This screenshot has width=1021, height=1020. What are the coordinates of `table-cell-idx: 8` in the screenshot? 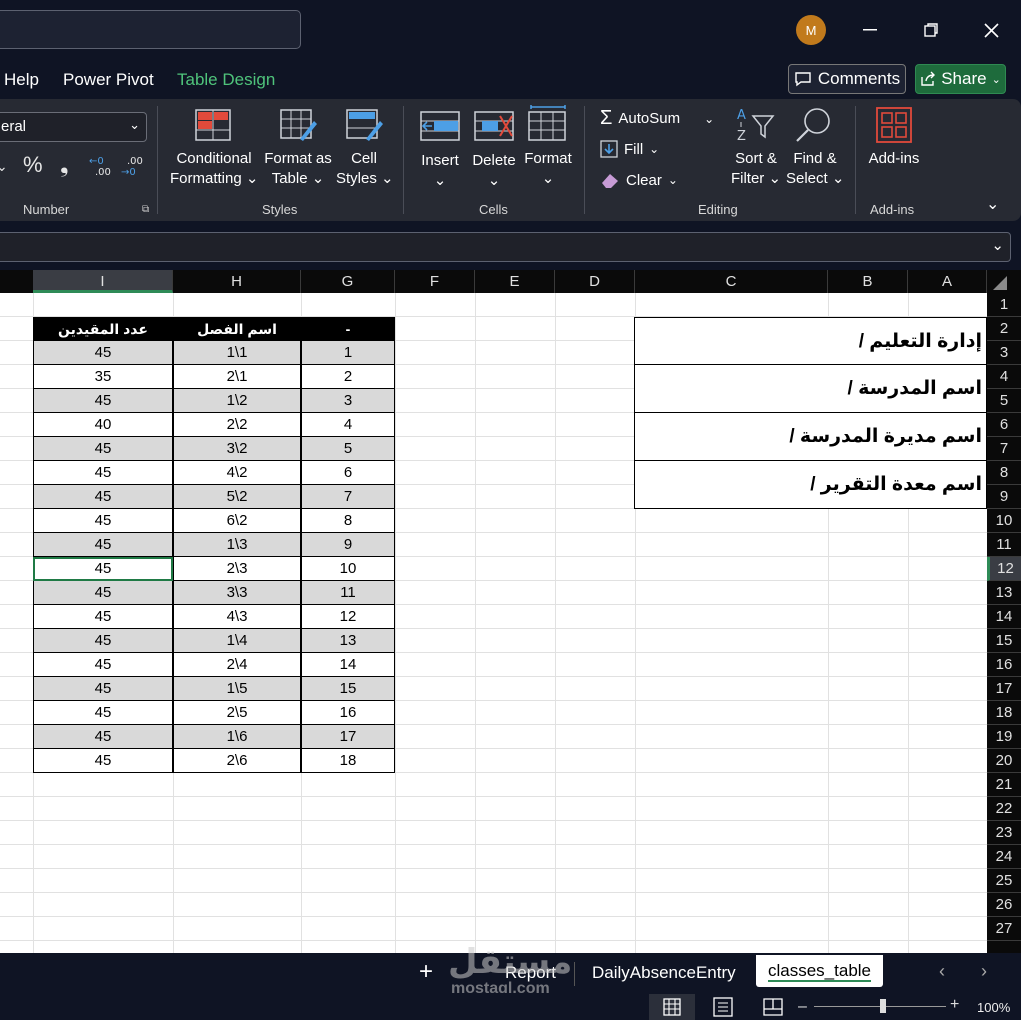 It's located at (348, 521).